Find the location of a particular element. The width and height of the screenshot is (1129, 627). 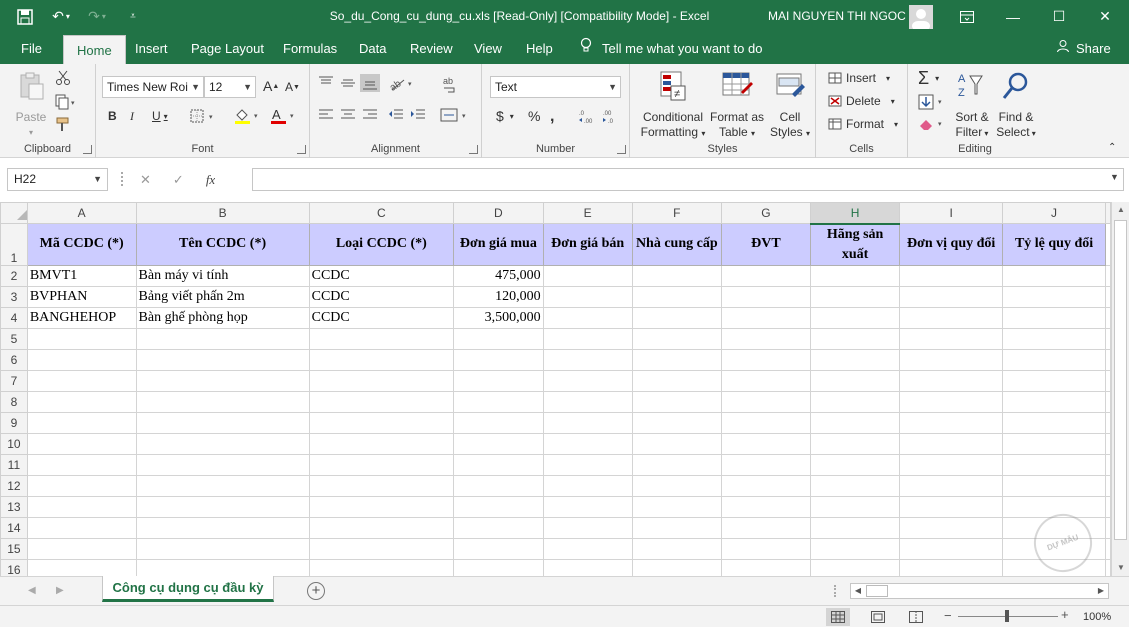

cell-styles-button: Cell Styles ▾ is located at coordinates (790, 105).